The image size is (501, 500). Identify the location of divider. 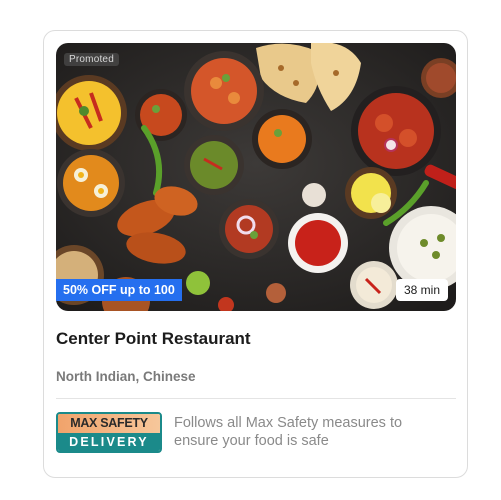
(256, 398).